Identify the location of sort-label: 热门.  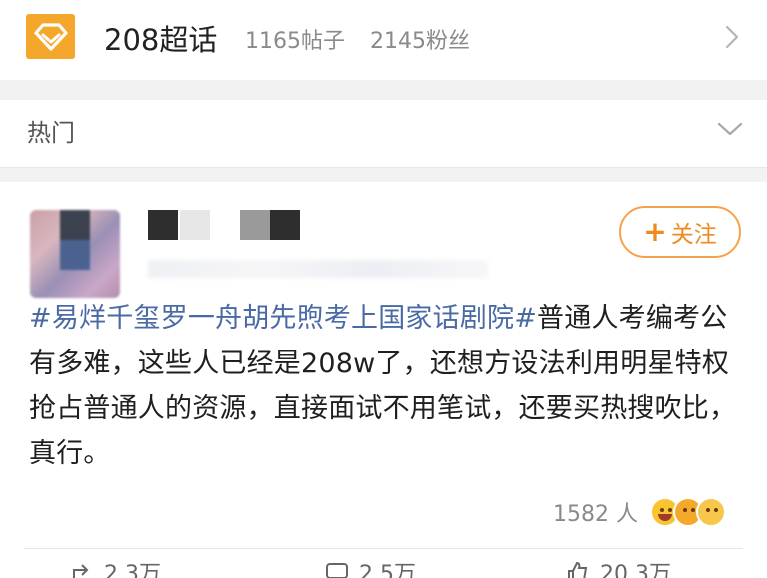
(51, 133).